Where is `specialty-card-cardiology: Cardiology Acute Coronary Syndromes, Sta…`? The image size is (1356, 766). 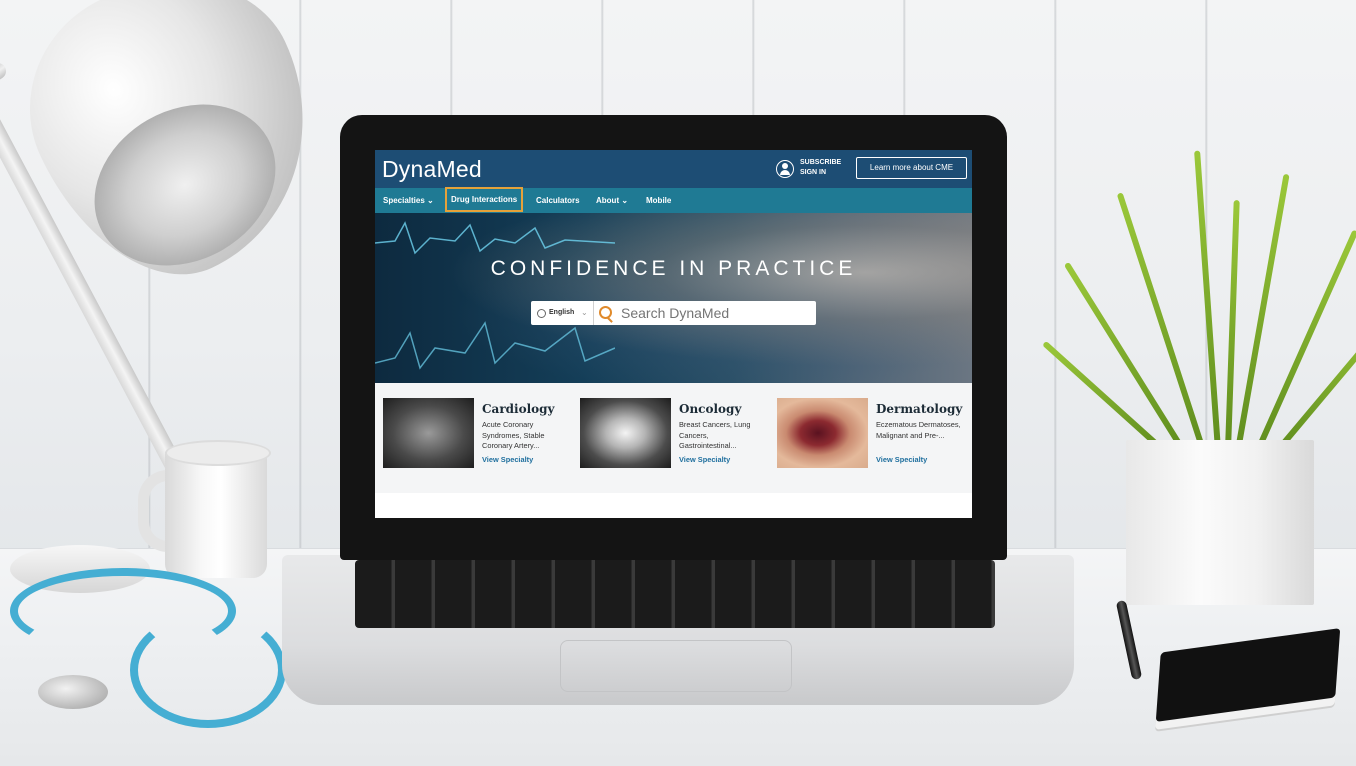 specialty-card-cardiology: Cardiology Acute Coronary Syndromes, Sta… is located at coordinates (478, 438).